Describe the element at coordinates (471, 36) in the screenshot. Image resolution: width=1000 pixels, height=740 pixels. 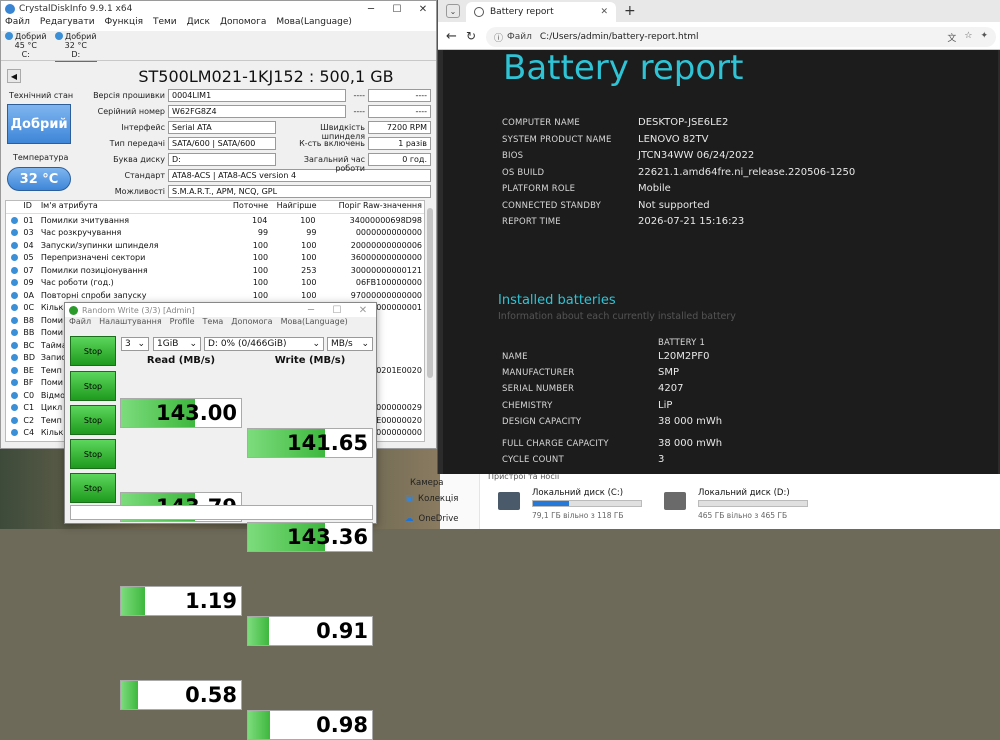
I see `refresh-button: ↻` at that location.